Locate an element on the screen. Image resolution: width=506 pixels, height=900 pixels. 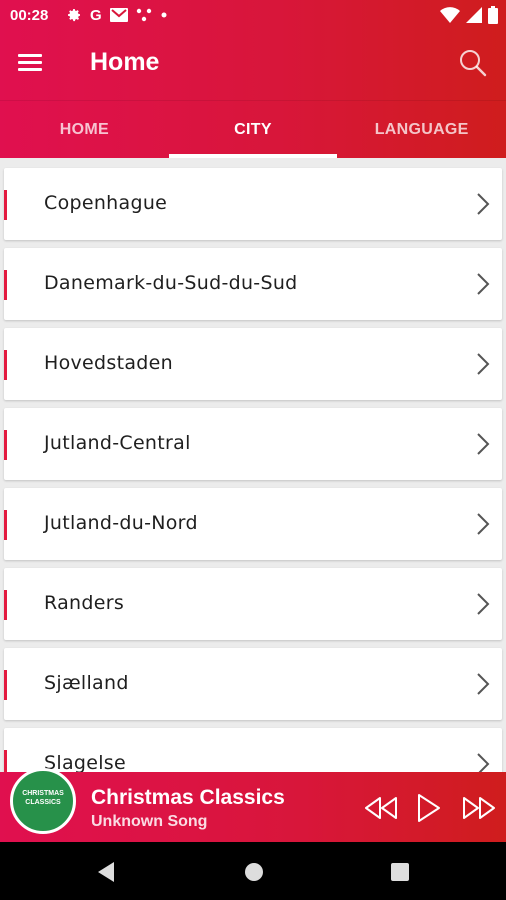
list-item: Randers is located at coordinates (253, 604).